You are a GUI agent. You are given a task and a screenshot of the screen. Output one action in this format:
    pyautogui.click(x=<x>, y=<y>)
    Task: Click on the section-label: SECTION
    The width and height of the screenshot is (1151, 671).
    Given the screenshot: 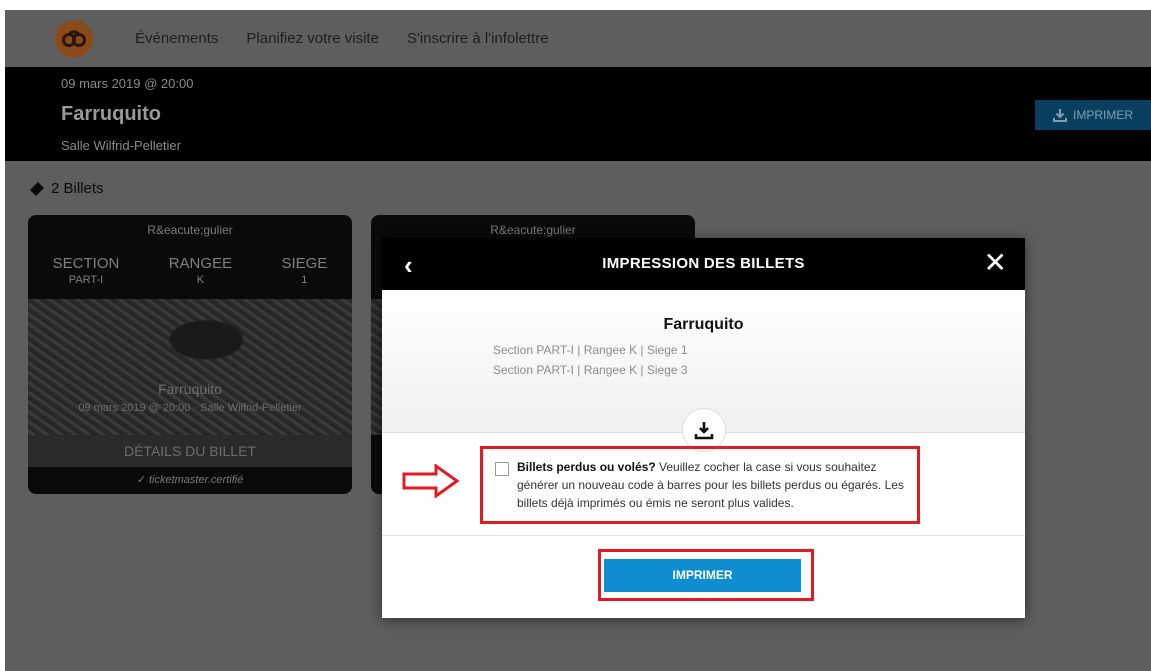 What is the action you would take?
    pyautogui.click(x=86, y=263)
    